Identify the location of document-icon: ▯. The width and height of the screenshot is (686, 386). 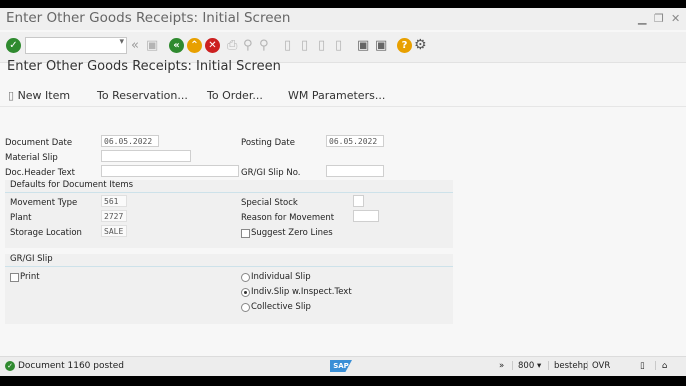
(11, 95).